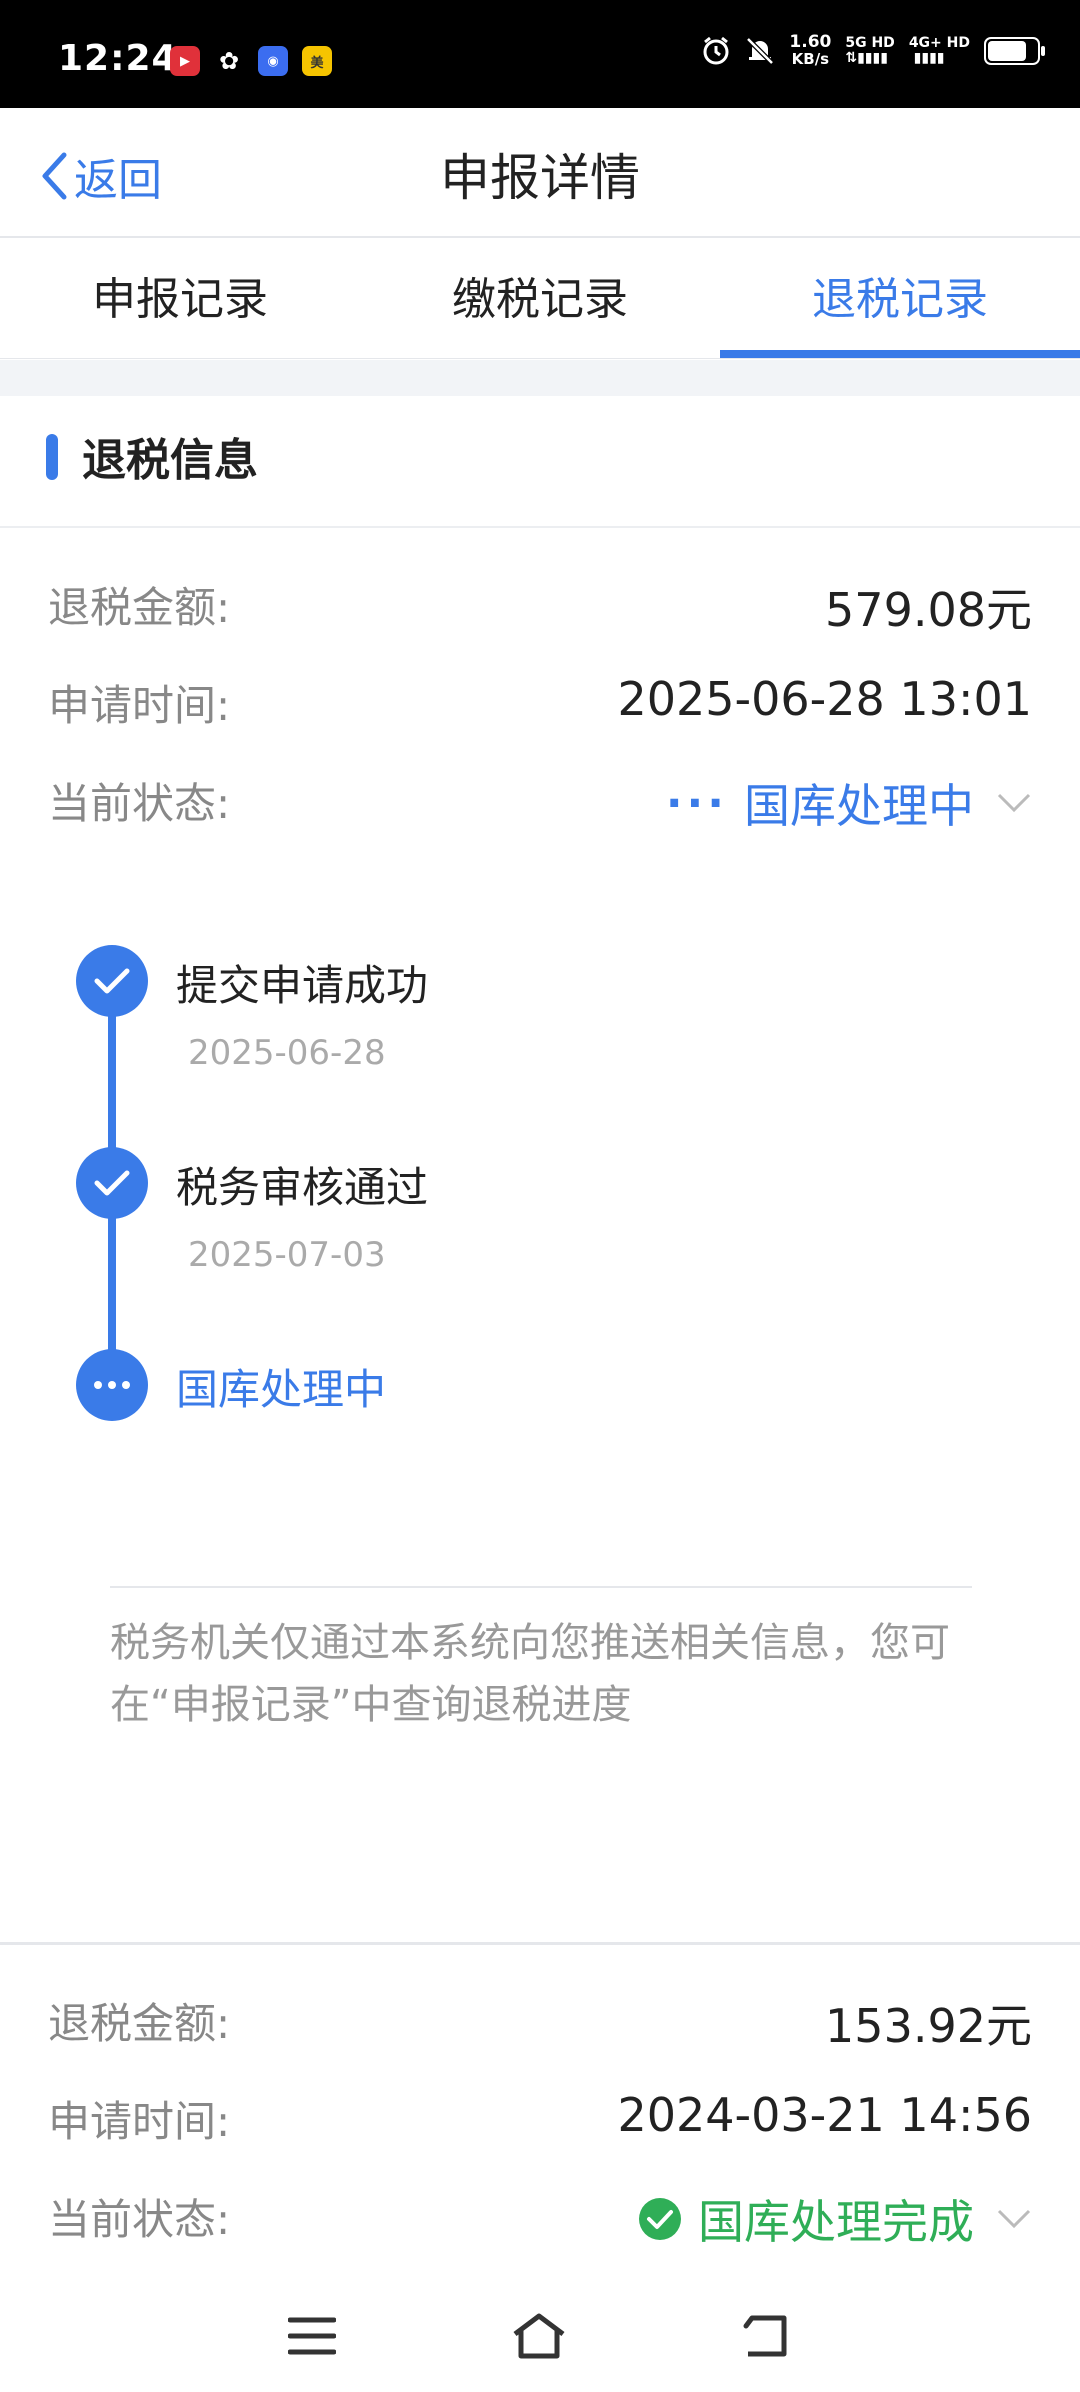 Image resolution: width=1080 pixels, height=2392 pixels. What do you see at coordinates (118, 58) in the screenshot?
I see `status-time: 12:24` at bounding box center [118, 58].